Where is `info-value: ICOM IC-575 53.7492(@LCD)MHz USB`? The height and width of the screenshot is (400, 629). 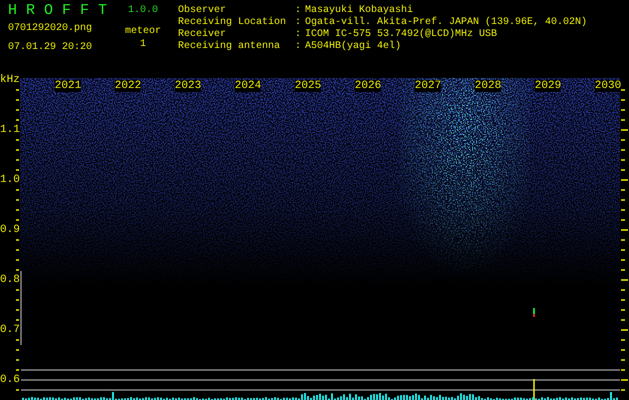
info-value: ICOM IC-575 53.7492(@LCD)MHz USB is located at coordinates (401, 34).